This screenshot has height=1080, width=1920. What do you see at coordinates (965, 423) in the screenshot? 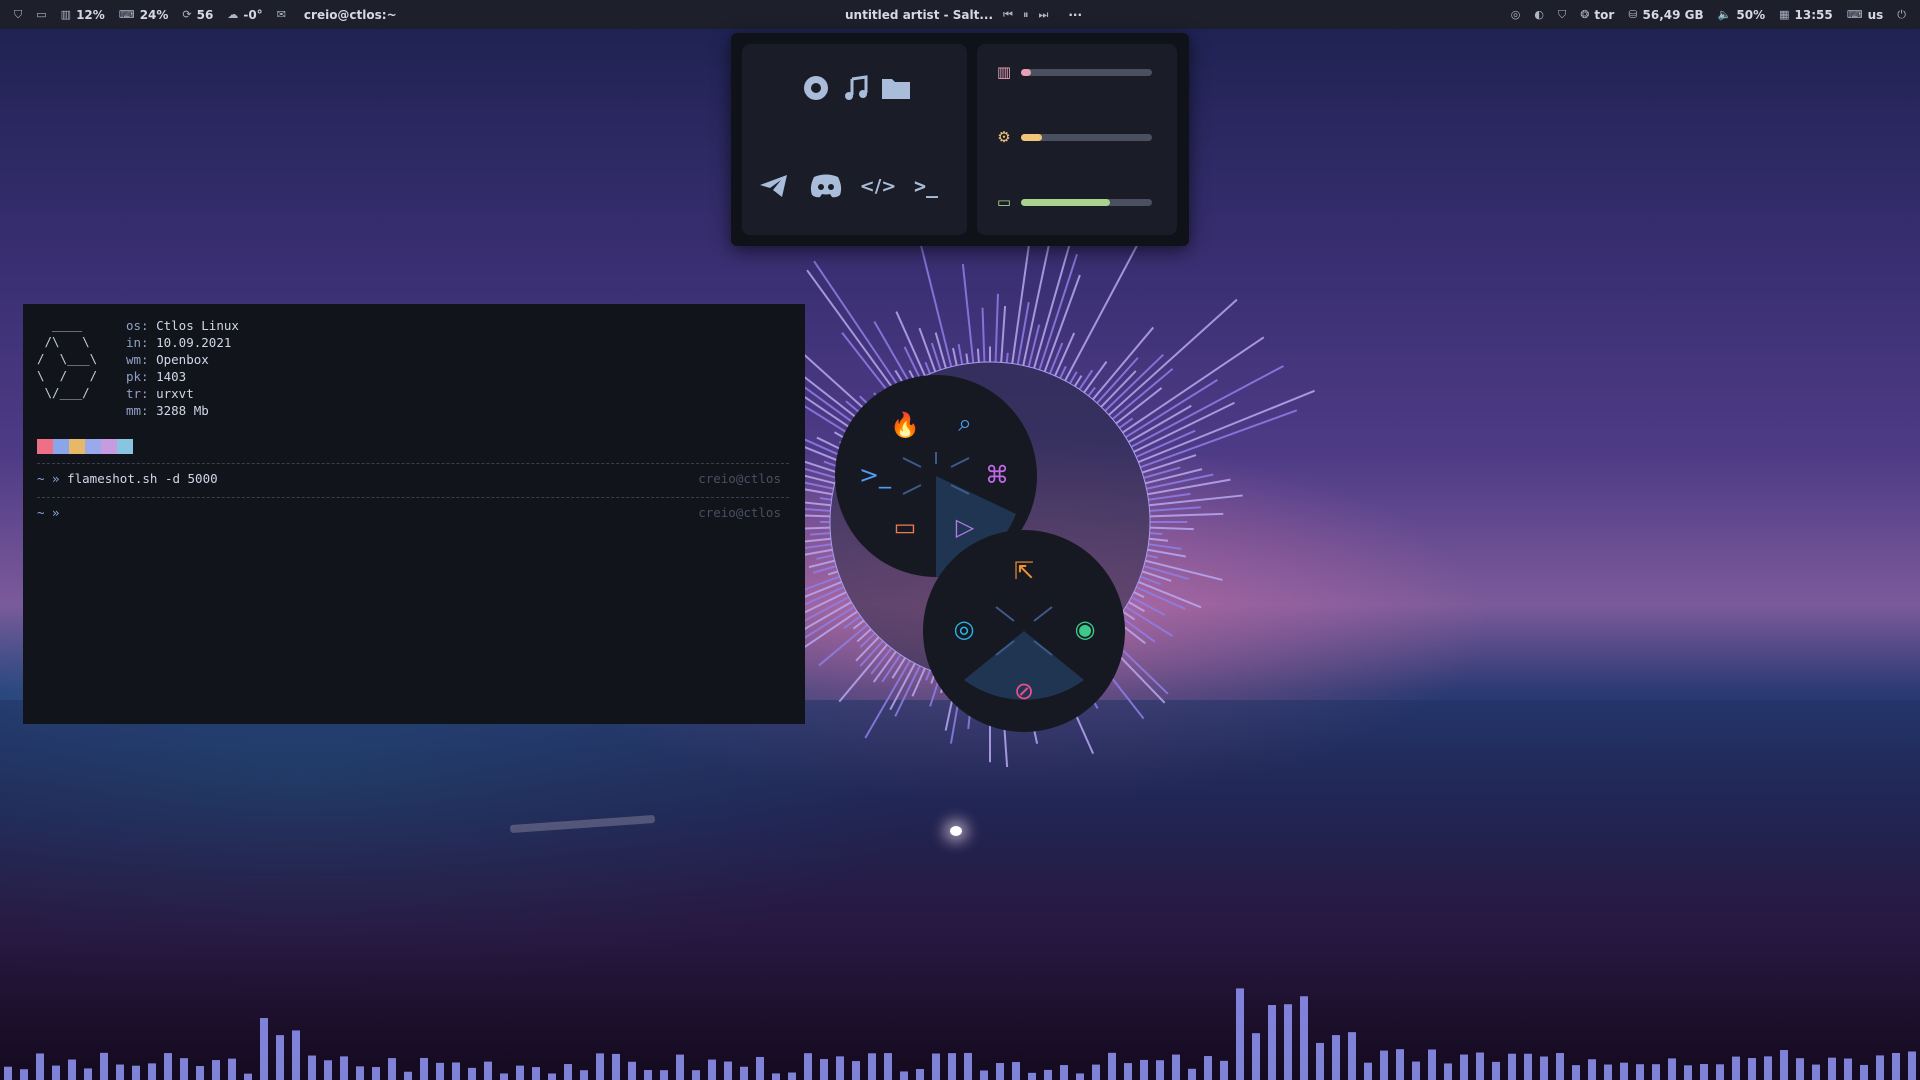
I see `search-radial-icon: ⌕` at bounding box center [965, 423].